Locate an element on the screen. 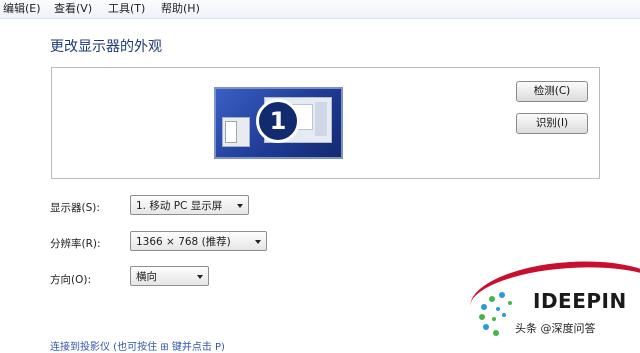 The width and height of the screenshot is (640, 353). display-select: 1. 移动 PC 显示屏 is located at coordinates (189, 205).